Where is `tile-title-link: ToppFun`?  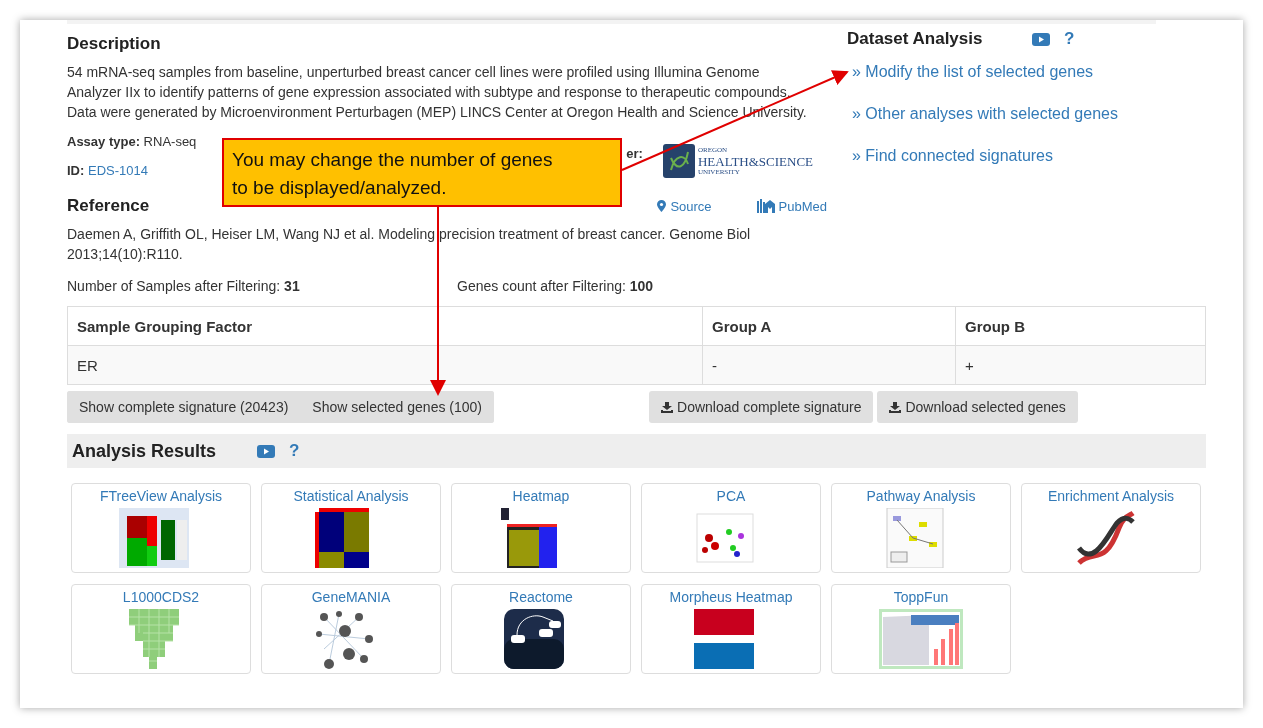
tile-title-link: ToppFun is located at coordinates (921, 597).